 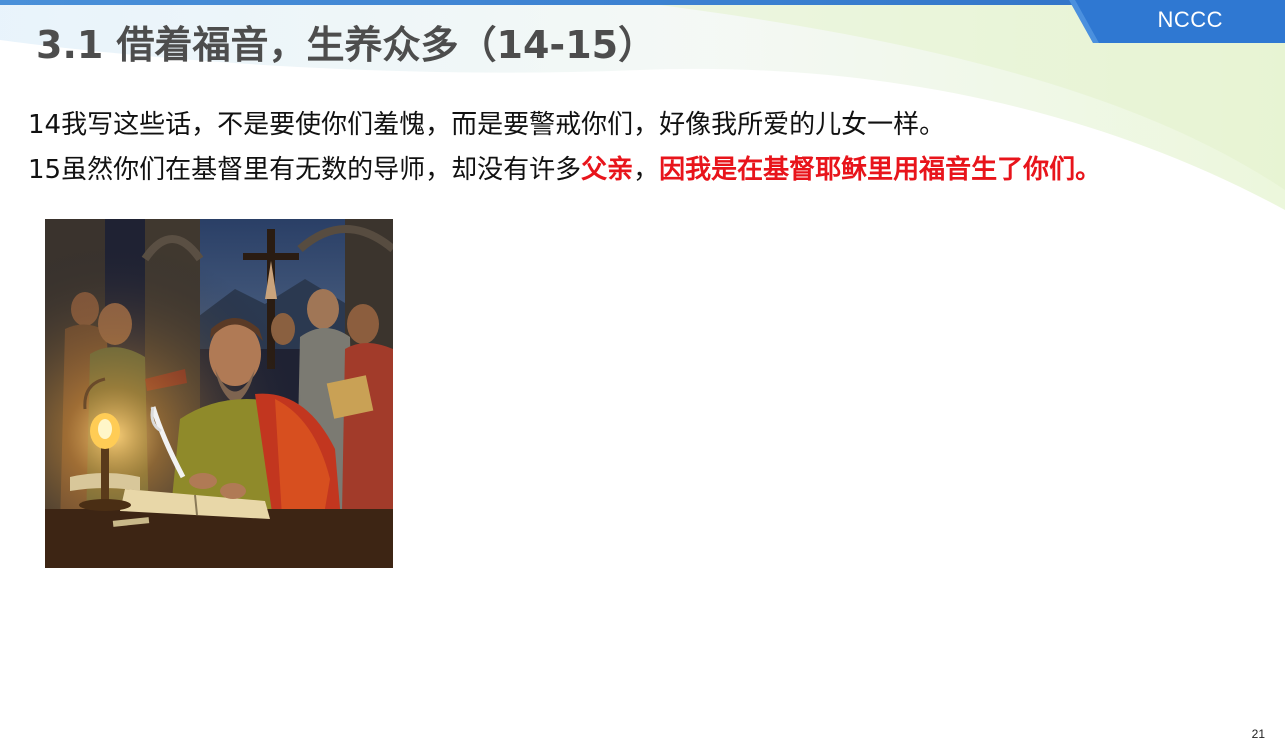 What do you see at coordinates (487, 125) in the screenshot?
I see `verse-14: 14我写这些话，不是要使你们羞愧，而是要警戒你们，好像我所爱的儿女一样。` at bounding box center [487, 125].